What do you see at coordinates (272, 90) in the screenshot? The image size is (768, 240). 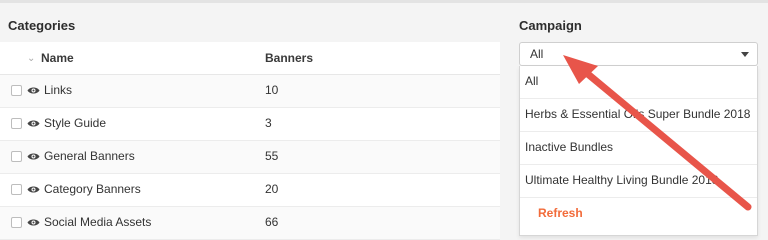 I see `row-banner-count: 10` at bounding box center [272, 90].